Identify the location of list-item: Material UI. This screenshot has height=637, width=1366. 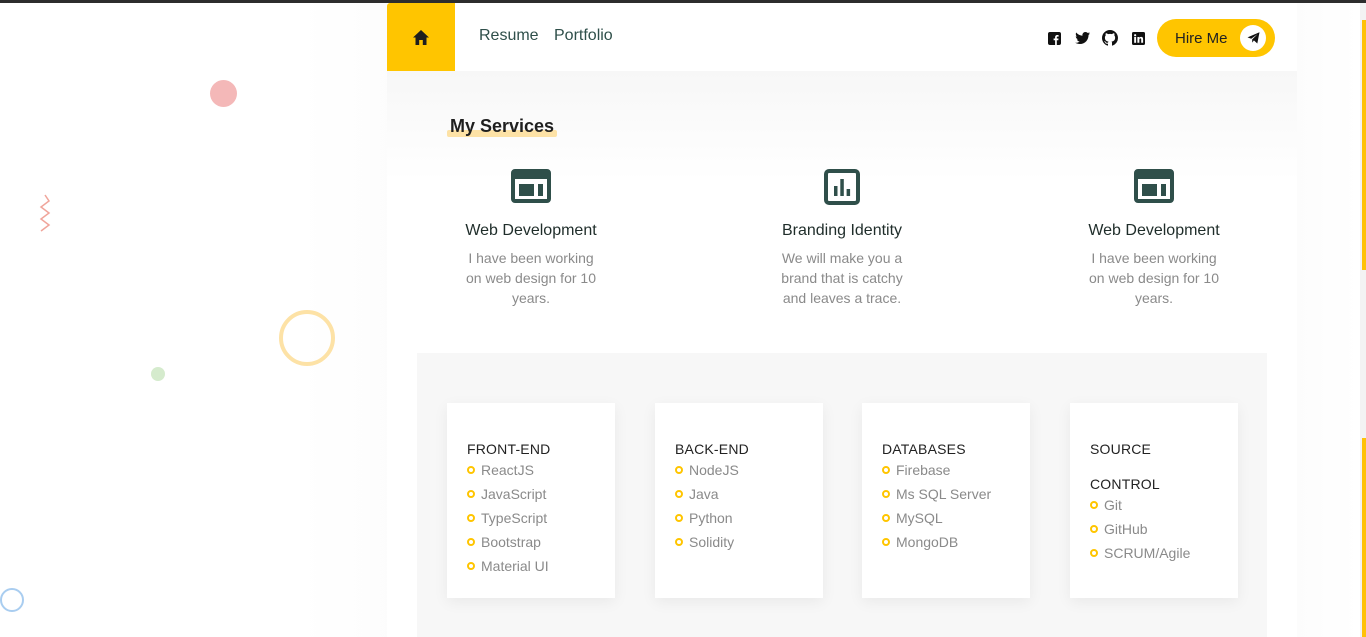
(508, 566).